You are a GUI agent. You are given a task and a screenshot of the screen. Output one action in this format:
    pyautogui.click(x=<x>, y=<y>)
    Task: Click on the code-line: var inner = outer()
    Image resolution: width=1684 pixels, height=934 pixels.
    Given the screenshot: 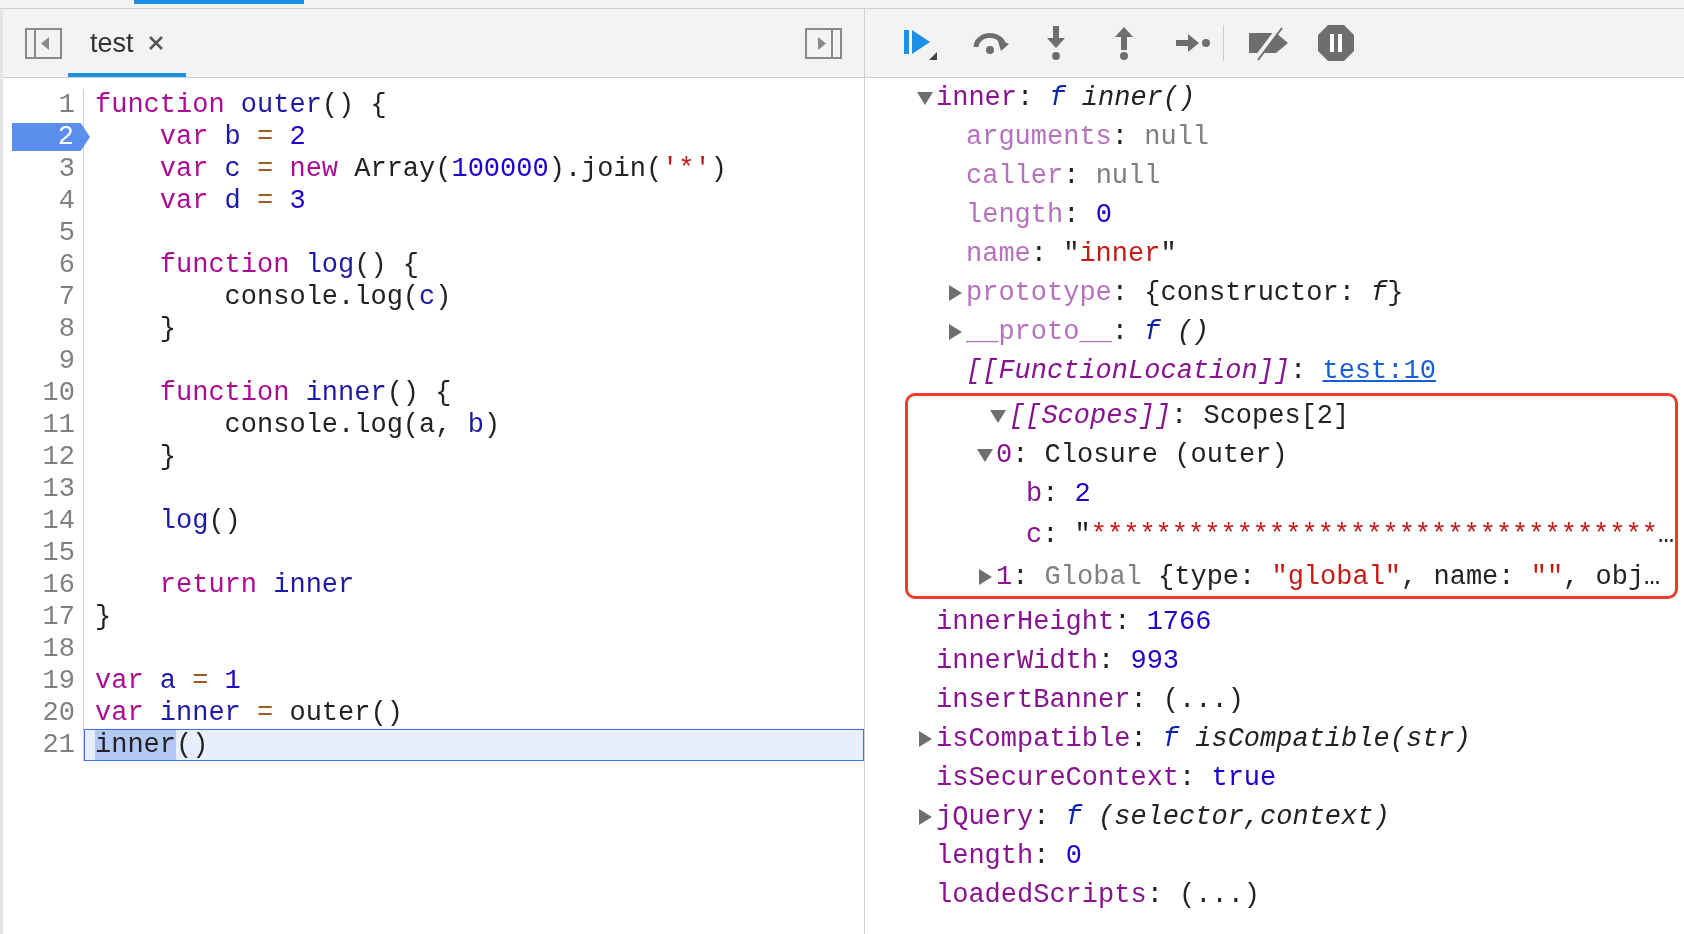 What is the action you would take?
    pyautogui.click(x=249, y=713)
    